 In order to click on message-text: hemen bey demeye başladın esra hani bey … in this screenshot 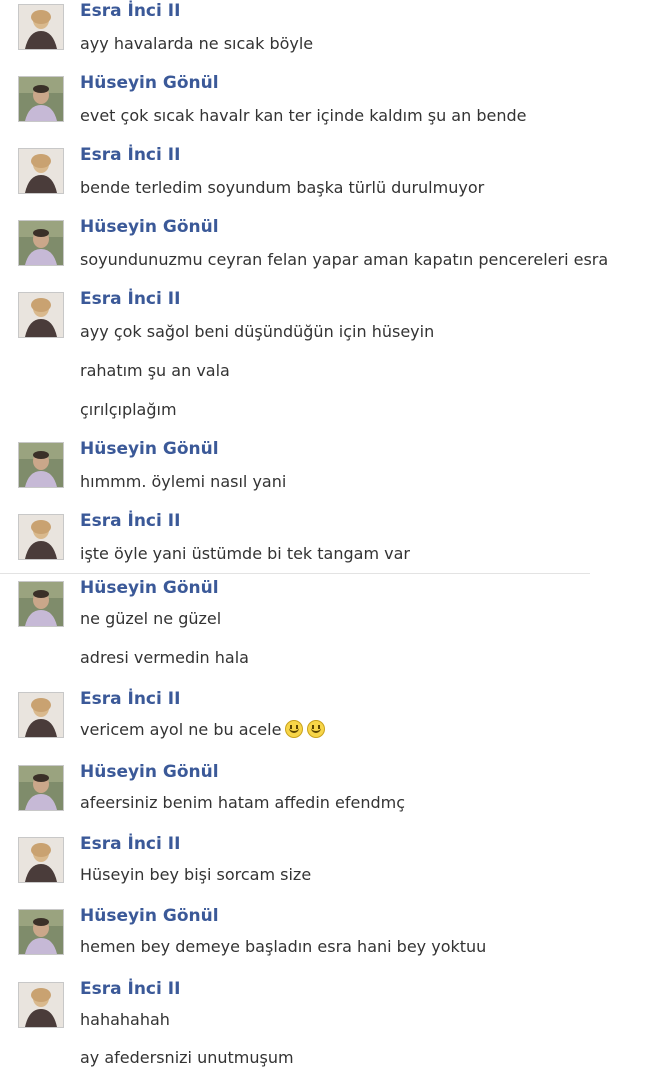, I will do `click(283, 946)`.